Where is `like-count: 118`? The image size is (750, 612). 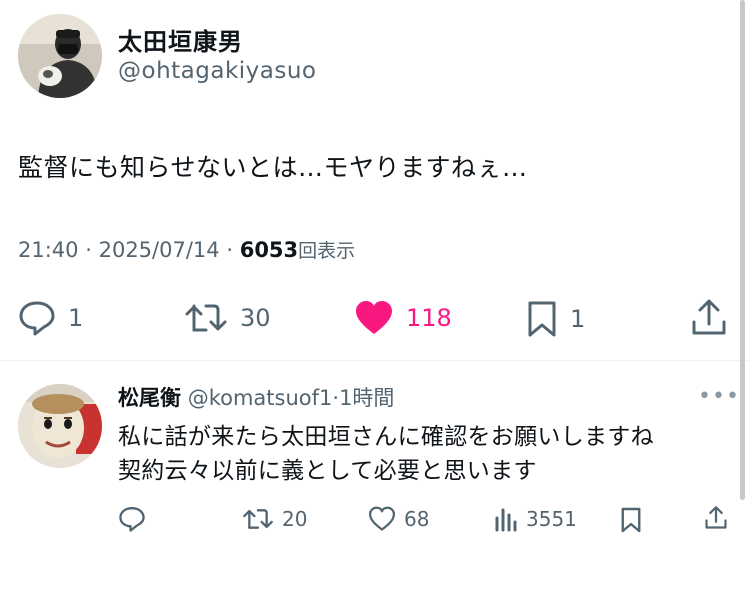
like-count: 118 is located at coordinates (429, 318).